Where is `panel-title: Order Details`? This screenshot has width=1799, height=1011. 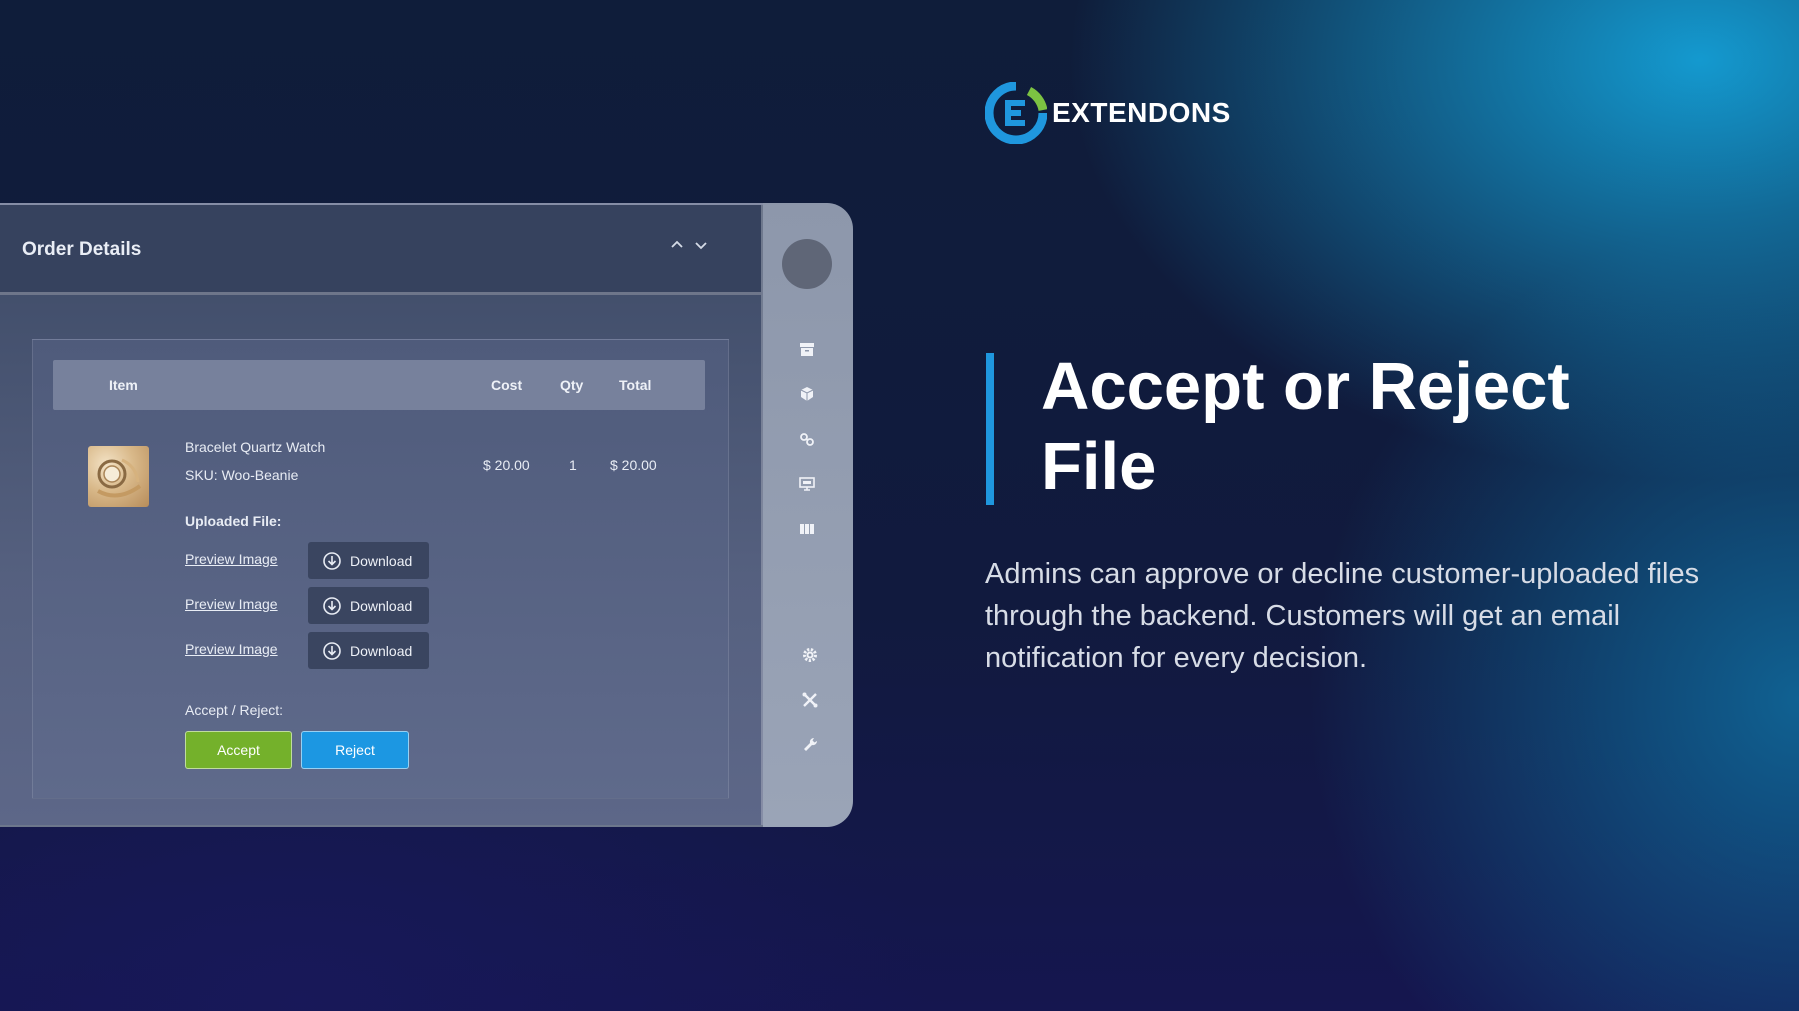
panel-title: Order Details is located at coordinates (82, 249).